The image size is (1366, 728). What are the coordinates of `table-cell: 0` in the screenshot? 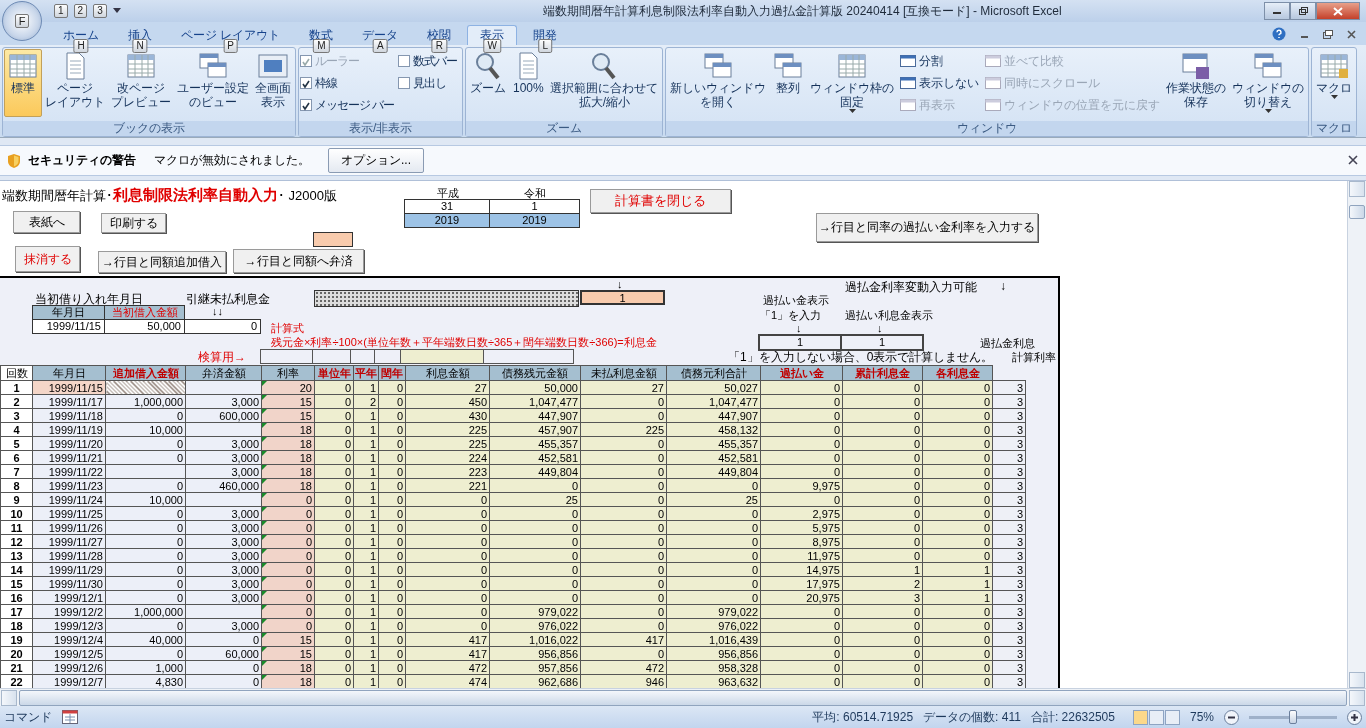 It's located at (222, 326).